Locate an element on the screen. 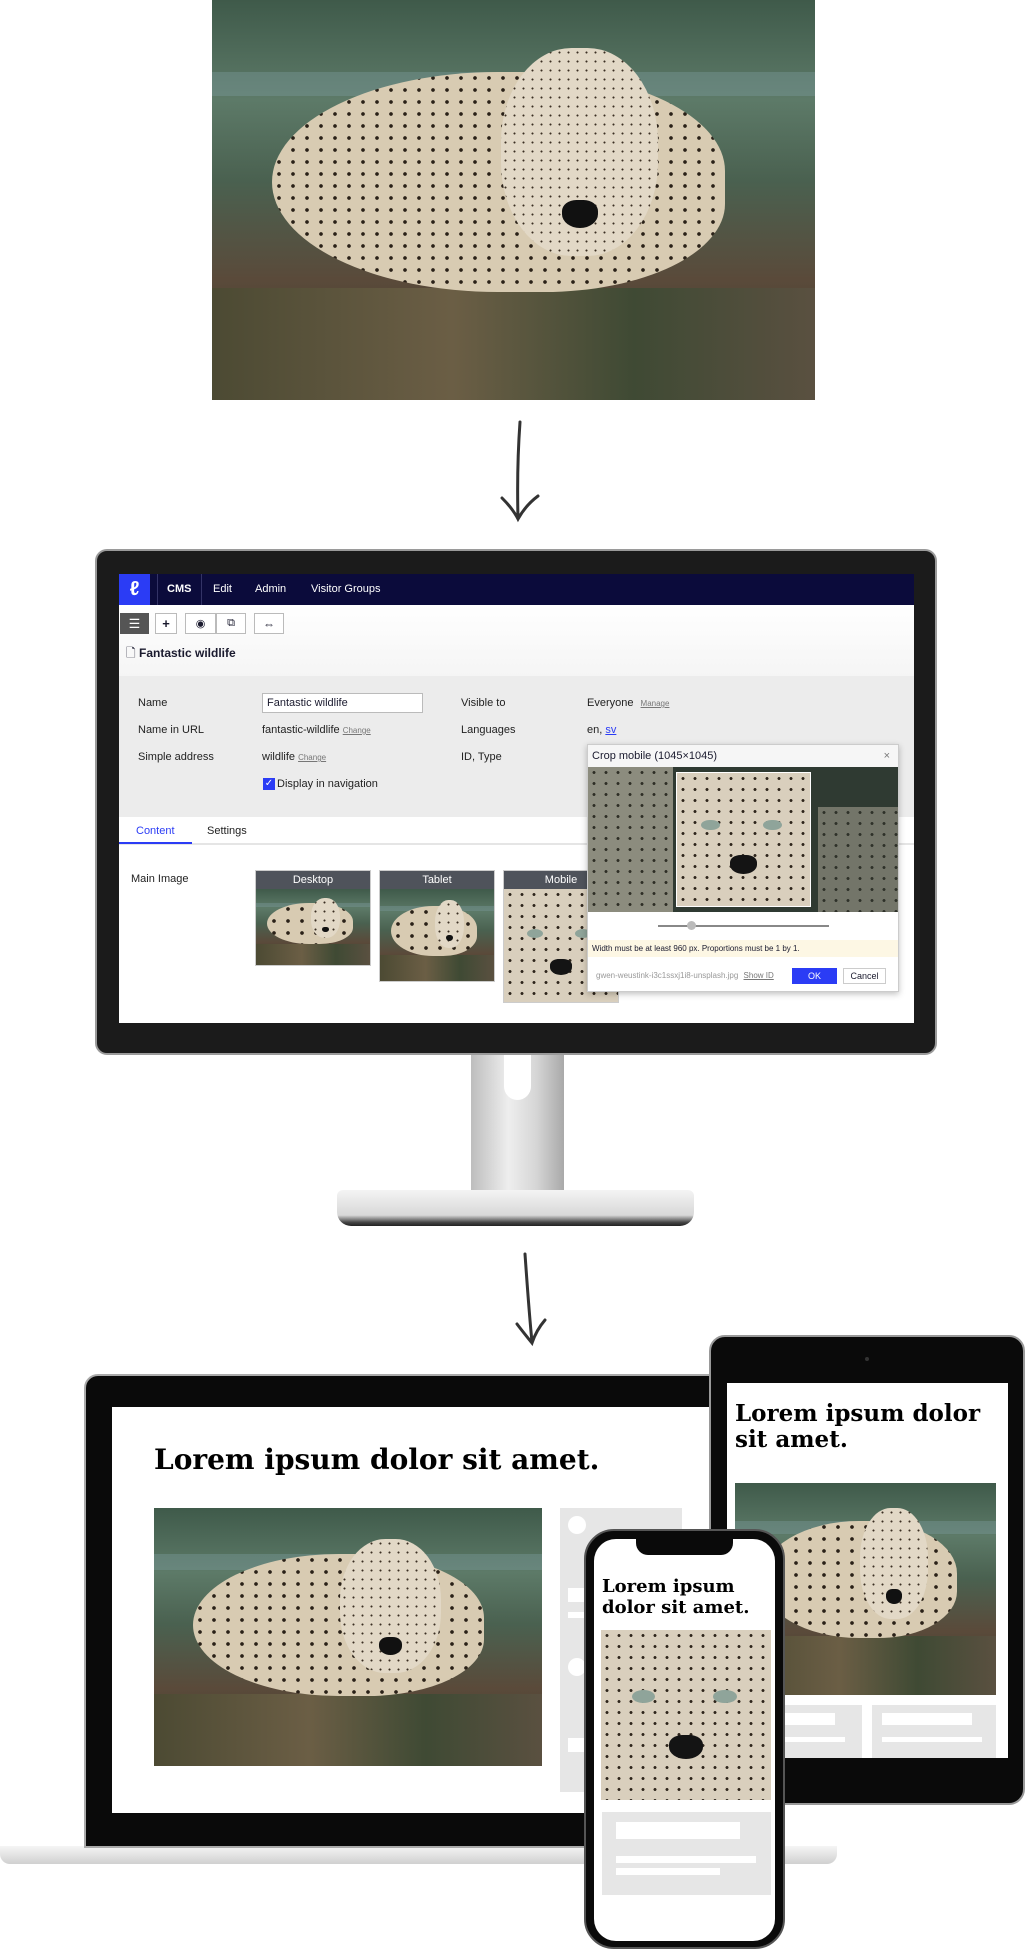  visible-to-value: Everyone Manage is located at coordinates (628, 703).